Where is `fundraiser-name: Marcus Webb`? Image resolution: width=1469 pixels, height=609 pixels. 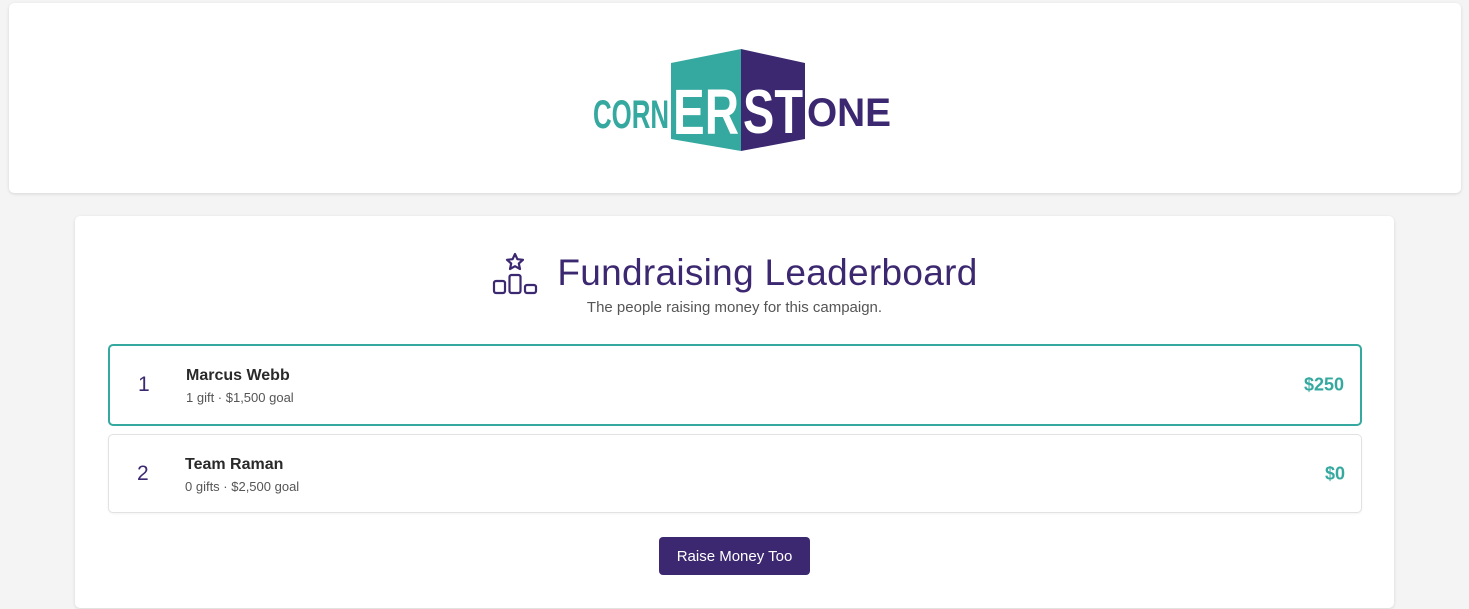
fundraiser-name: Marcus Webb is located at coordinates (238, 375).